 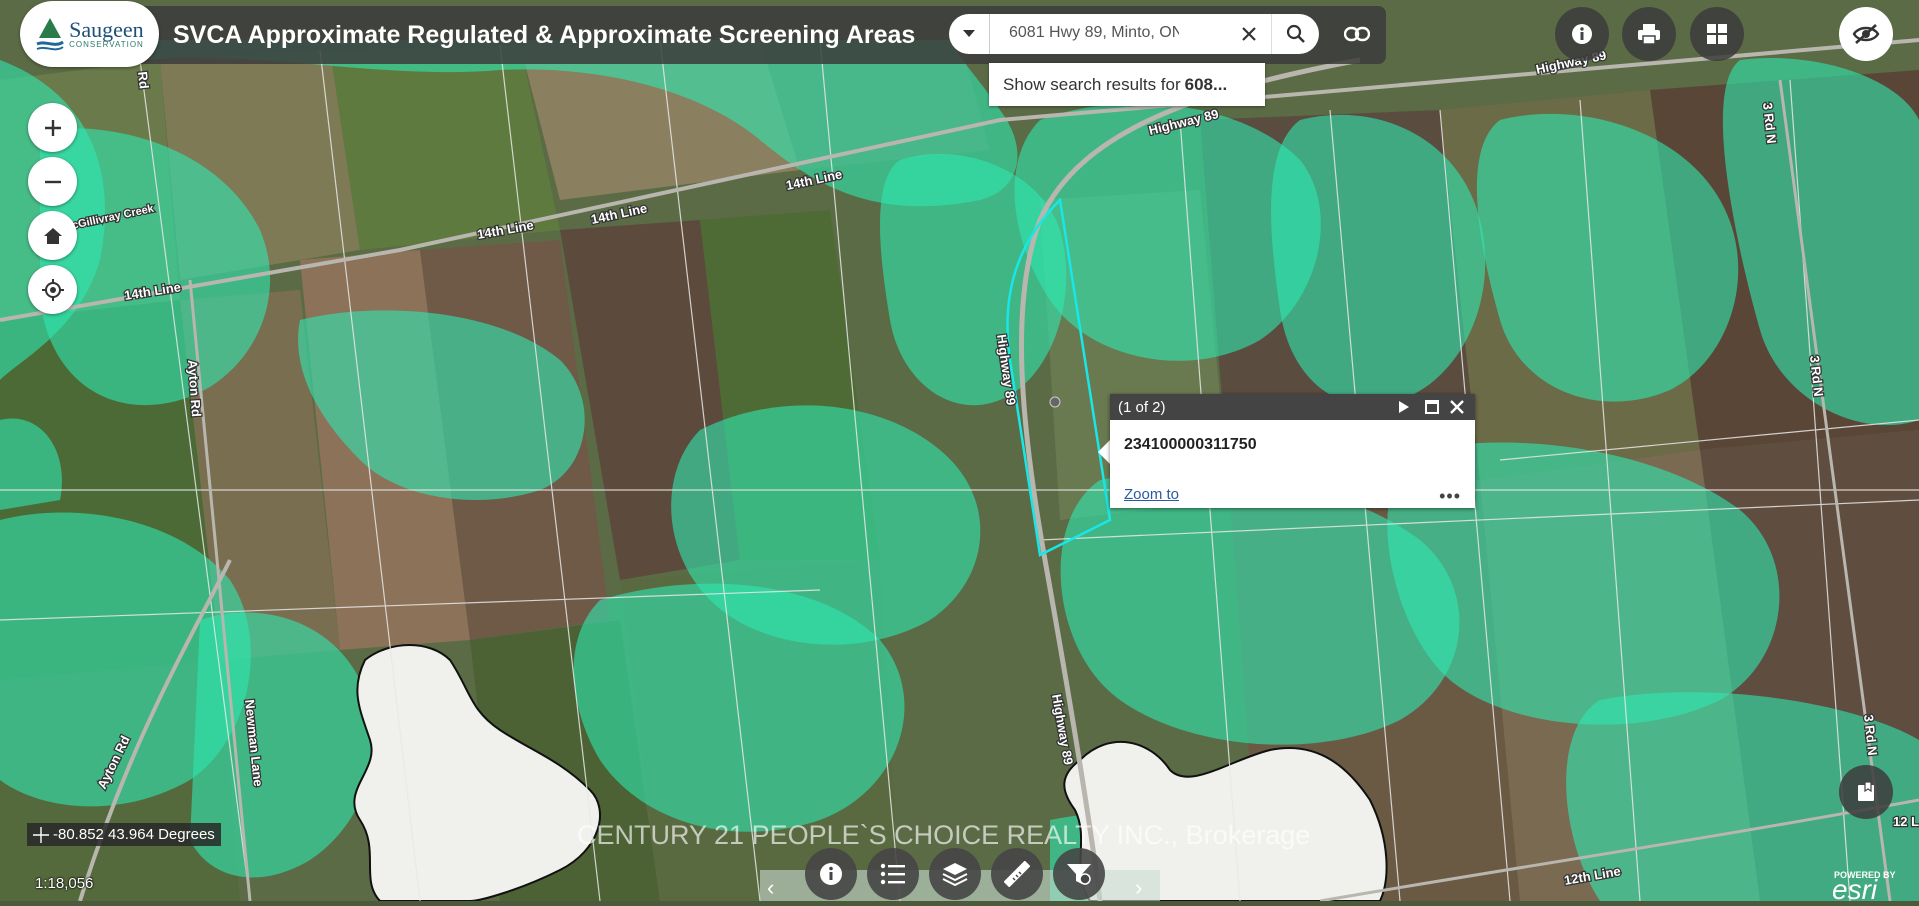 What do you see at coordinates (1450, 496) in the screenshot?
I see `more-actions-button: •••` at bounding box center [1450, 496].